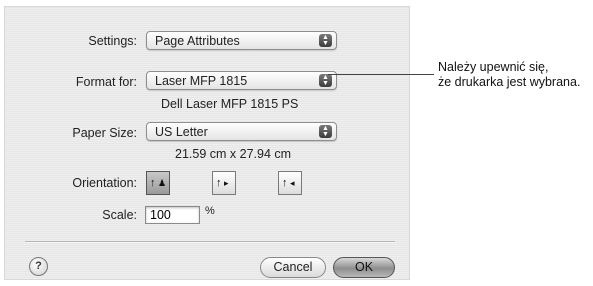  What do you see at coordinates (219, 183) in the screenshot?
I see `landscape-left-icon: ↑` at bounding box center [219, 183].